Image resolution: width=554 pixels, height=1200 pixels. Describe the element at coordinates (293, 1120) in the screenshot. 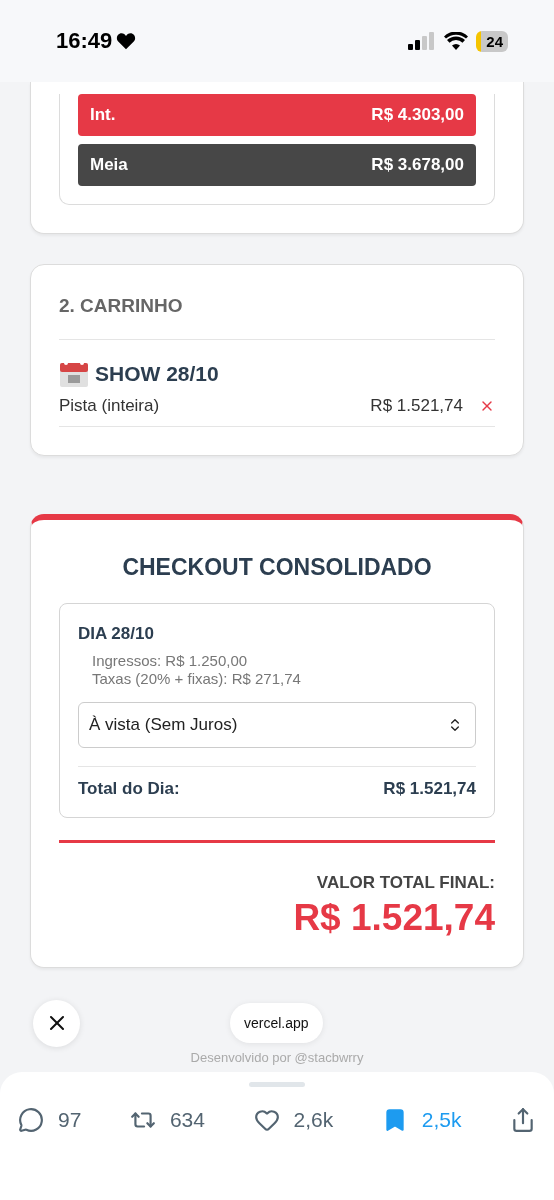

I see `like-action: 2,6k` at that location.